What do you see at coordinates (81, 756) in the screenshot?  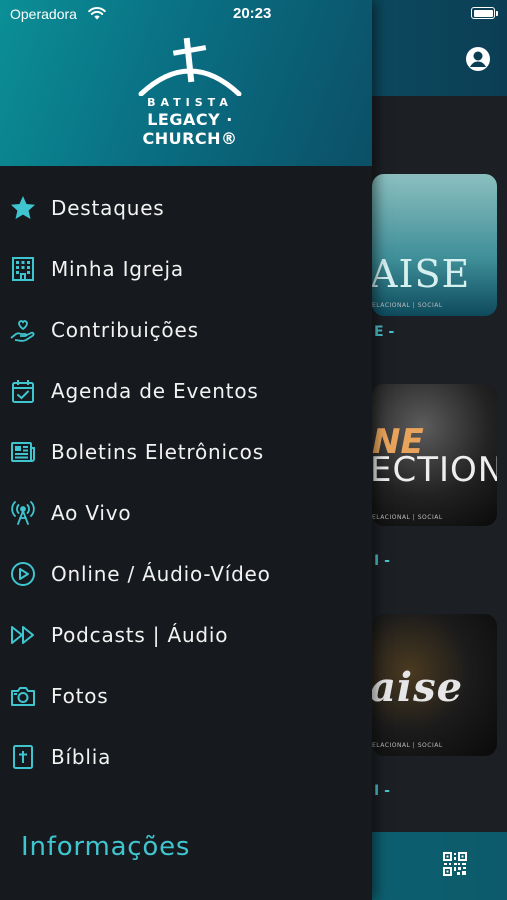 I see `menu-label: Bíblia` at bounding box center [81, 756].